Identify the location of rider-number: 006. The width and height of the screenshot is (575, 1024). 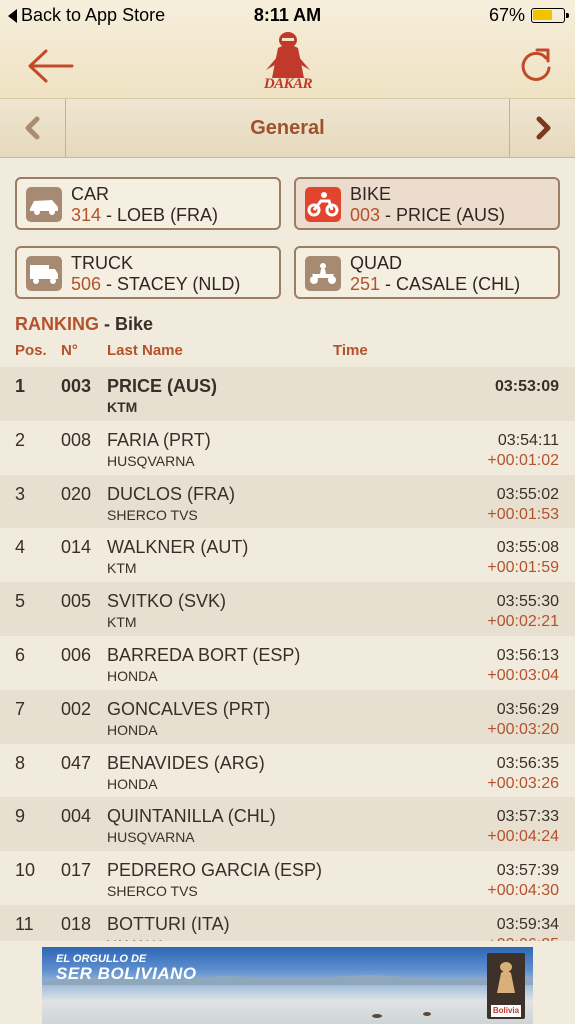
(76, 654).